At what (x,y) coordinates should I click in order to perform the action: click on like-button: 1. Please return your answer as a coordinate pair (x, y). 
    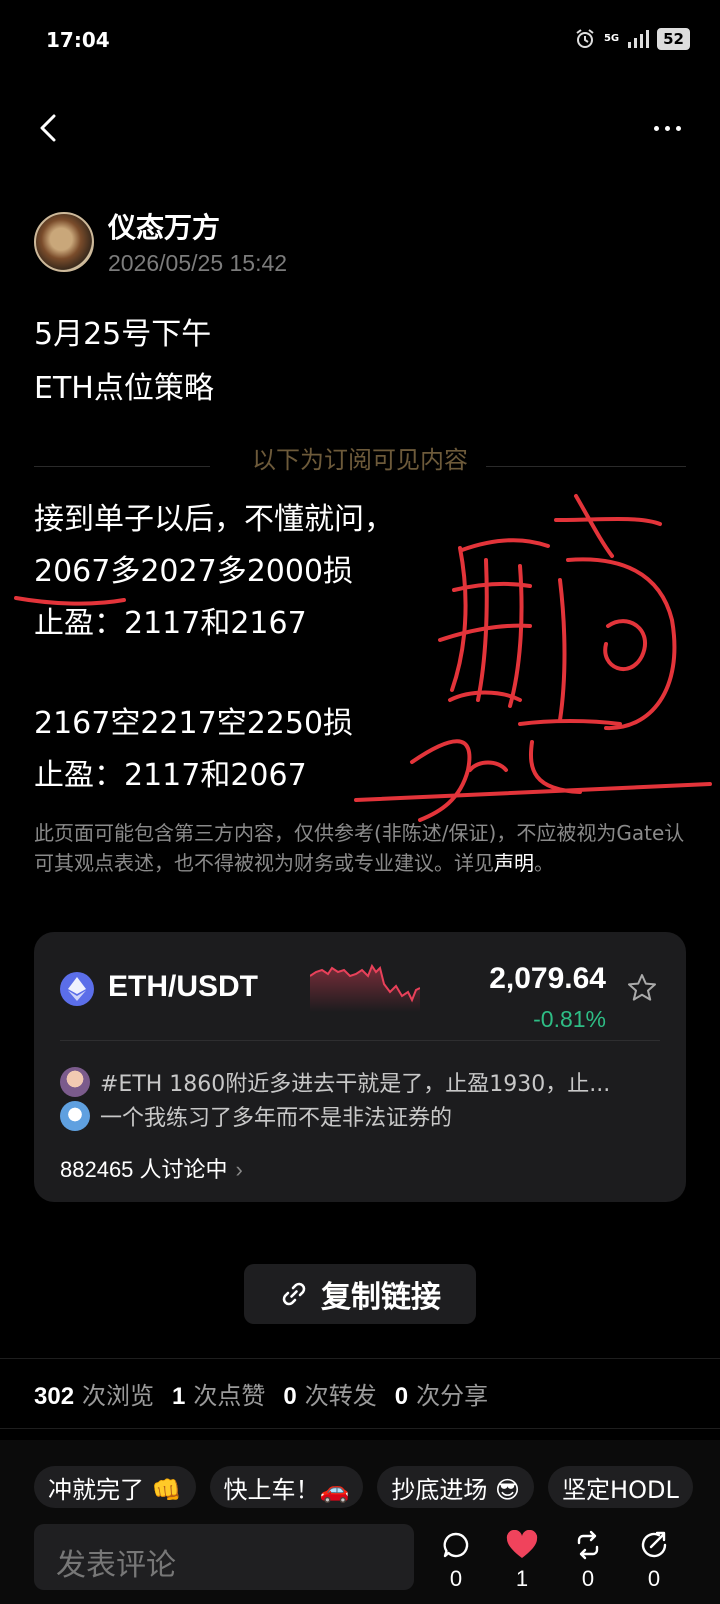
    Looking at the image, I should click on (522, 1561).